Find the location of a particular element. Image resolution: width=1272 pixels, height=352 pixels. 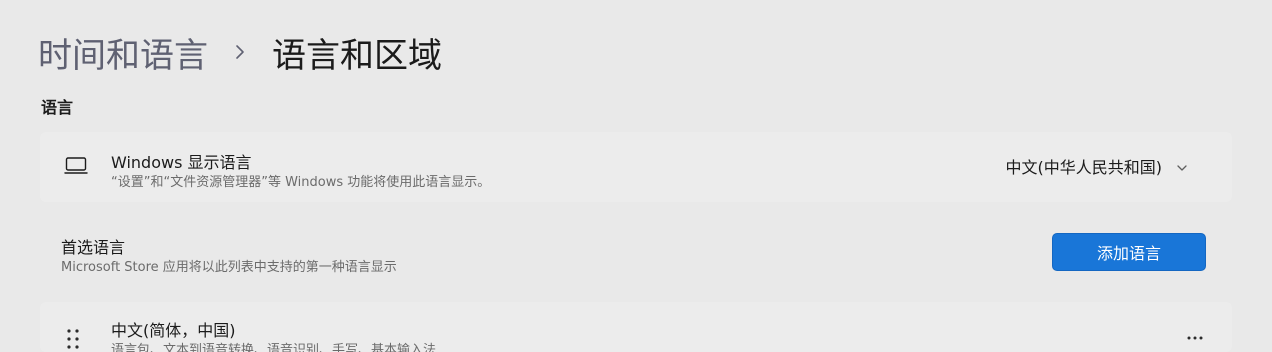

section-heading-language: 语言 is located at coordinates (57, 107).